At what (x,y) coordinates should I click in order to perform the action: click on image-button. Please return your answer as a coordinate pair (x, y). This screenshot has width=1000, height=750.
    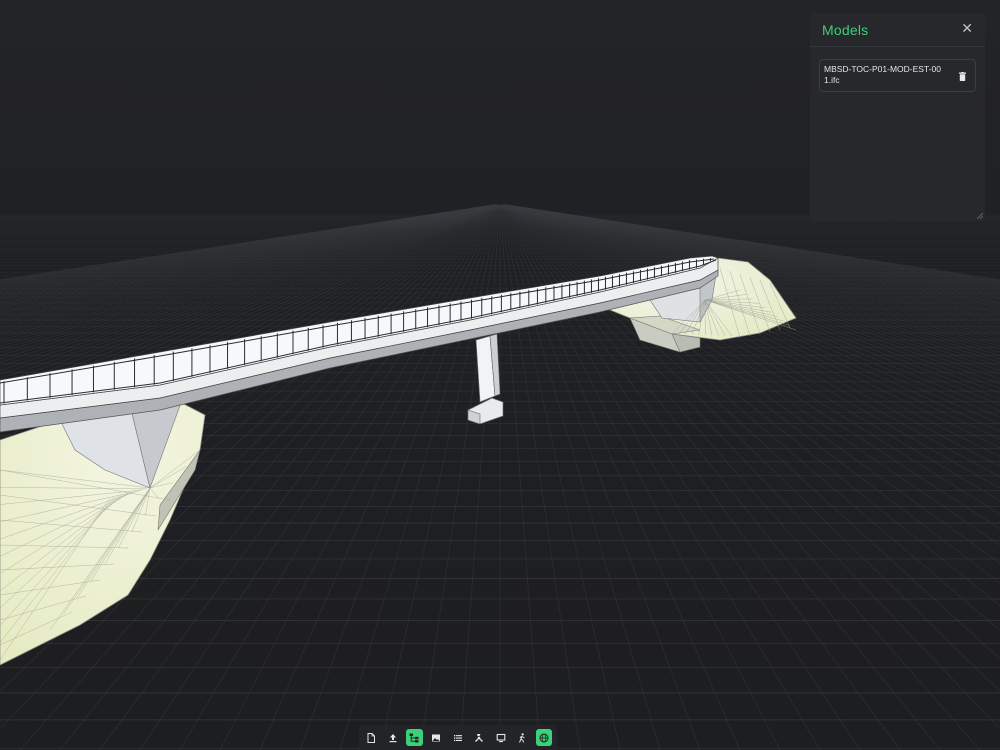
    Looking at the image, I should click on (436, 737).